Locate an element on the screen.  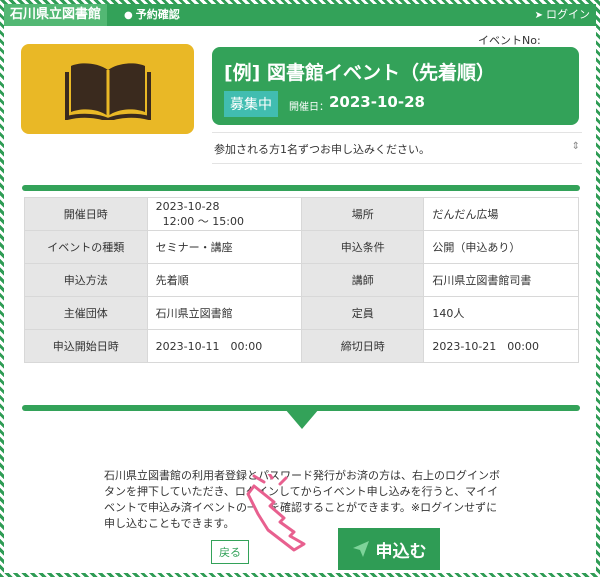
detail-header: 主催団体 is located at coordinates (86, 313).